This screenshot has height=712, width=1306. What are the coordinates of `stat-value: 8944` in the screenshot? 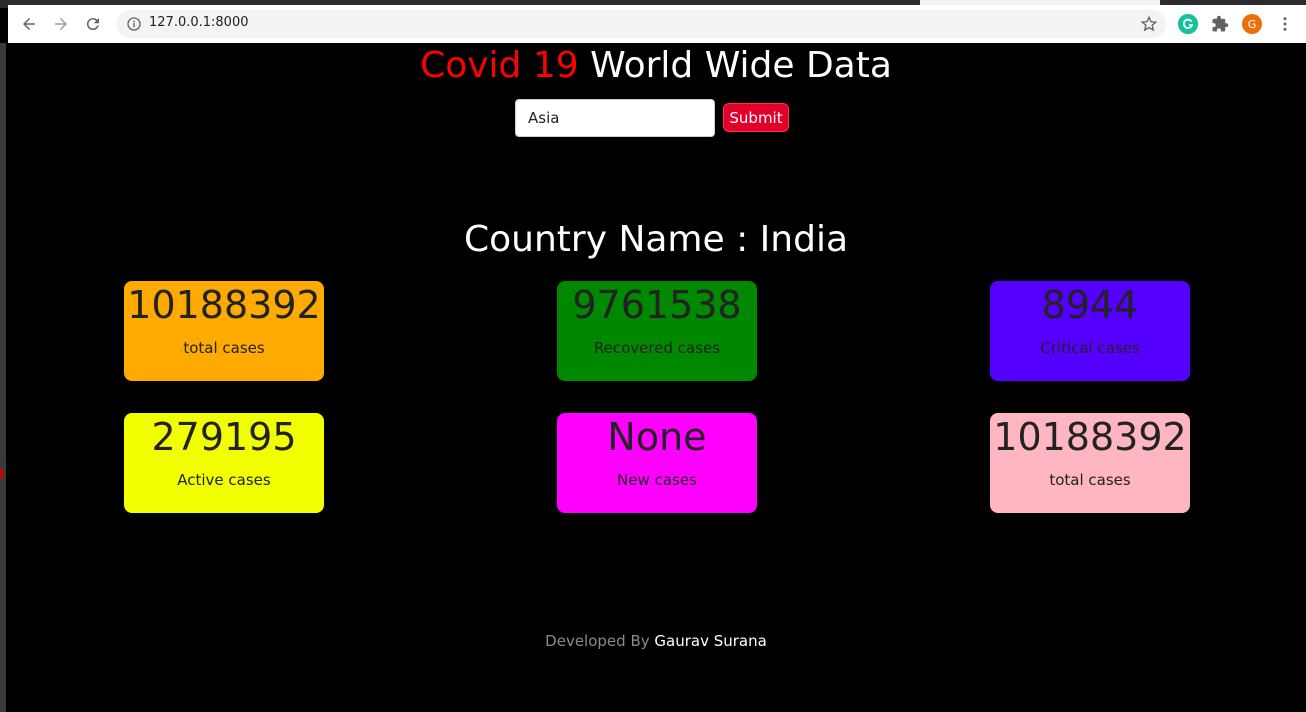 It's located at (1090, 305).